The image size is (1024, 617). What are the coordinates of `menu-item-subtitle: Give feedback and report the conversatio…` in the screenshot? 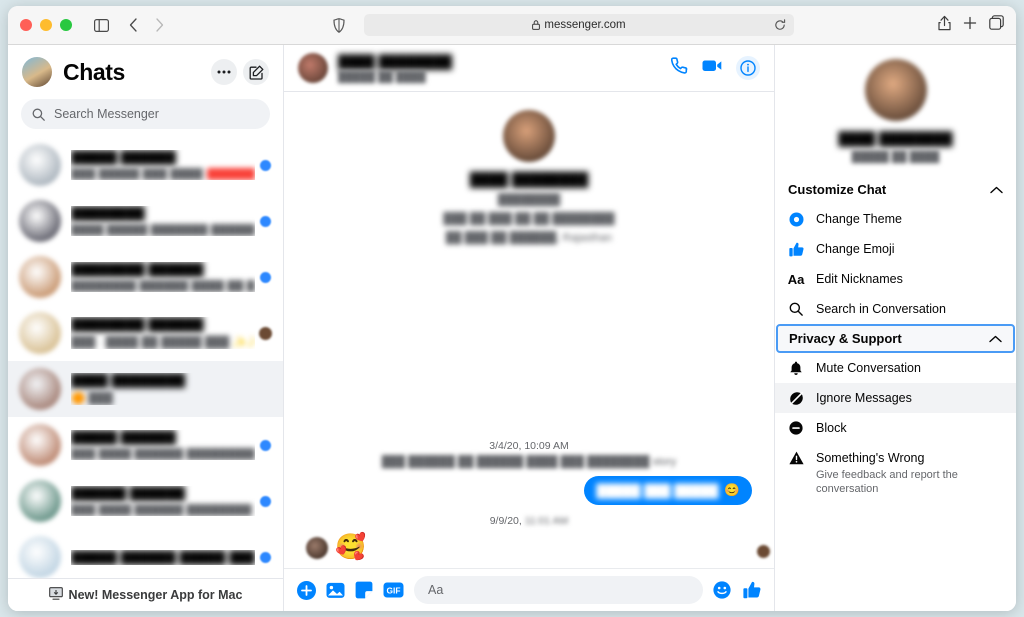 It's located at (887, 482).